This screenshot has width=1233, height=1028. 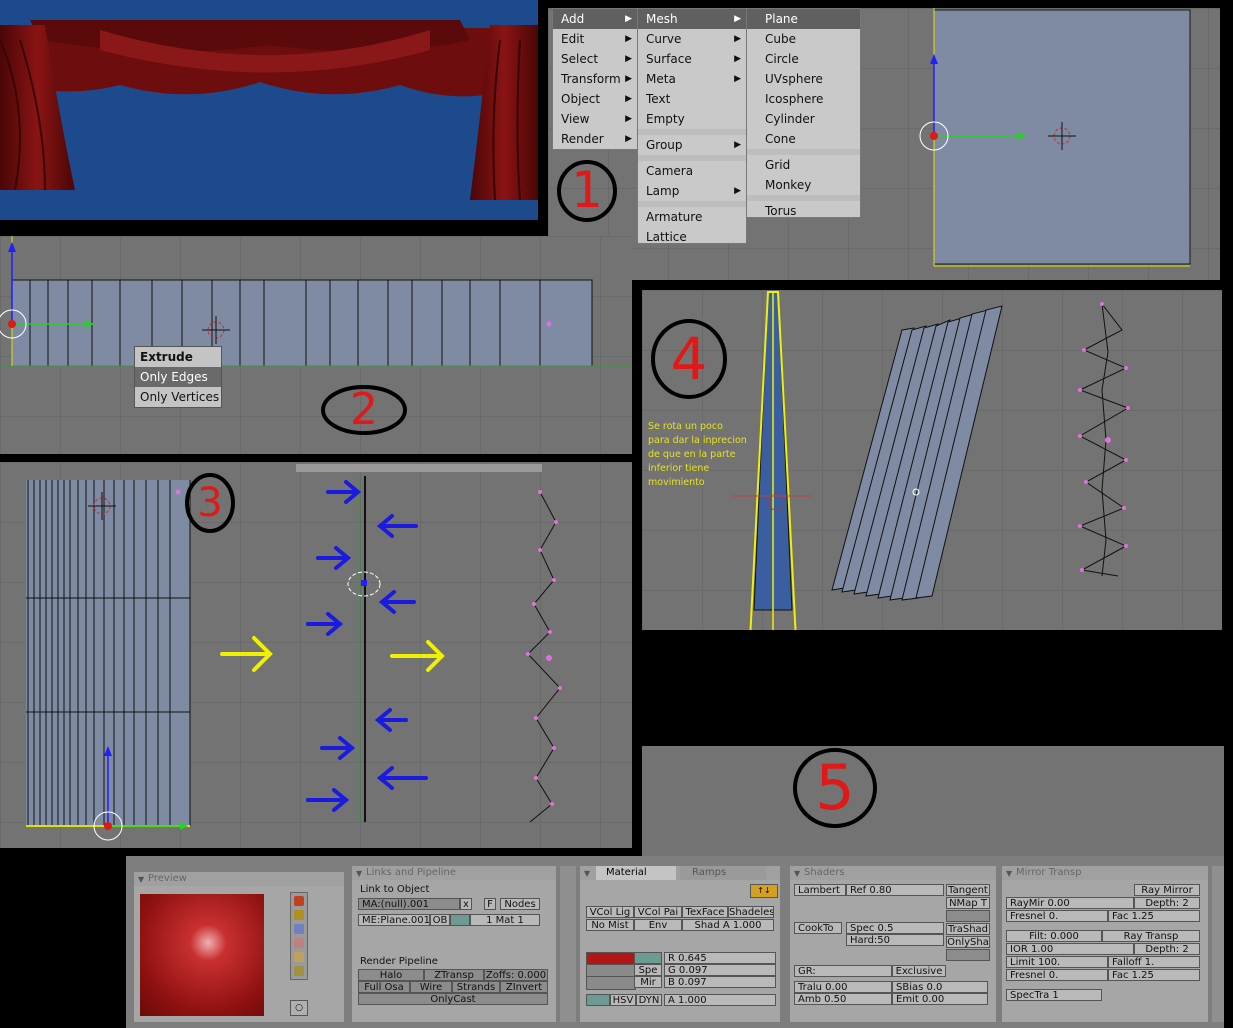 What do you see at coordinates (751, 912) in the screenshot?
I see `shadeless-button: Shadeles` at bounding box center [751, 912].